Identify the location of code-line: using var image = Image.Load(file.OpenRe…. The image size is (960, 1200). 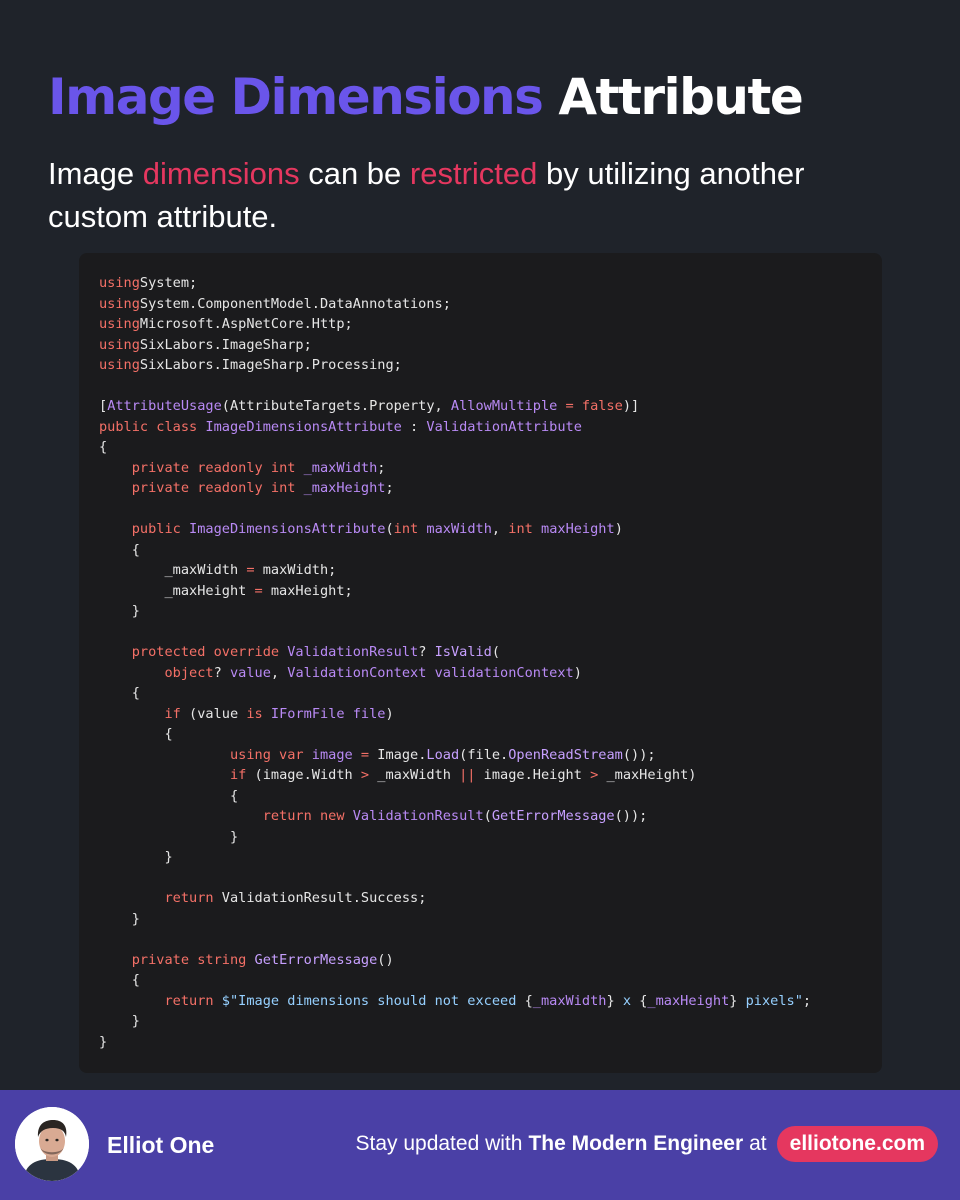
(455, 755).